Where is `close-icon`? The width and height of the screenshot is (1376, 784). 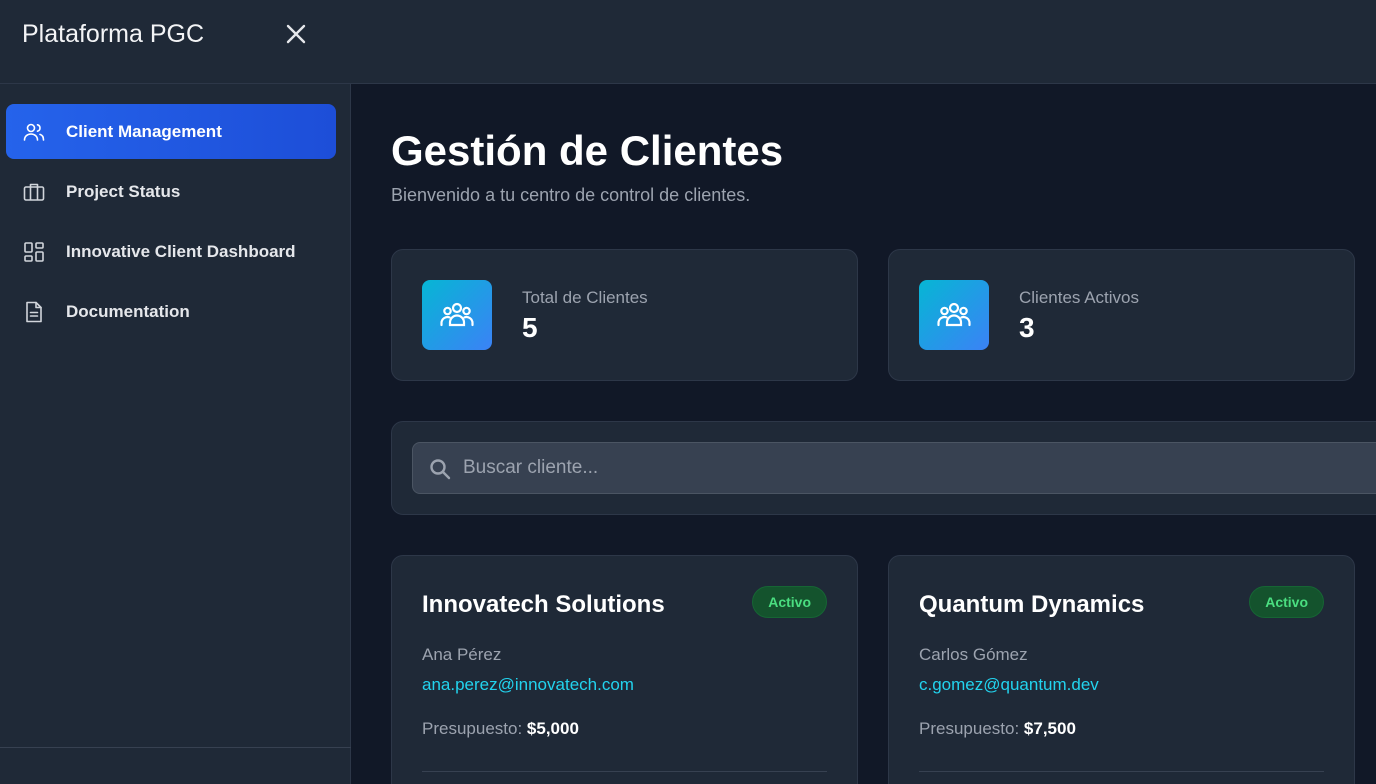
close-icon is located at coordinates (296, 34).